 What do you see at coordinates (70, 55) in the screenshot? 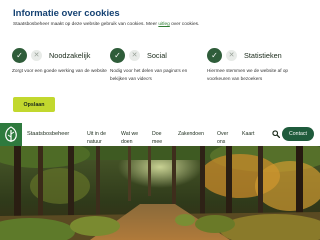
I see `cookie-option-label: Noodzakelijk` at bounding box center [70, 55].